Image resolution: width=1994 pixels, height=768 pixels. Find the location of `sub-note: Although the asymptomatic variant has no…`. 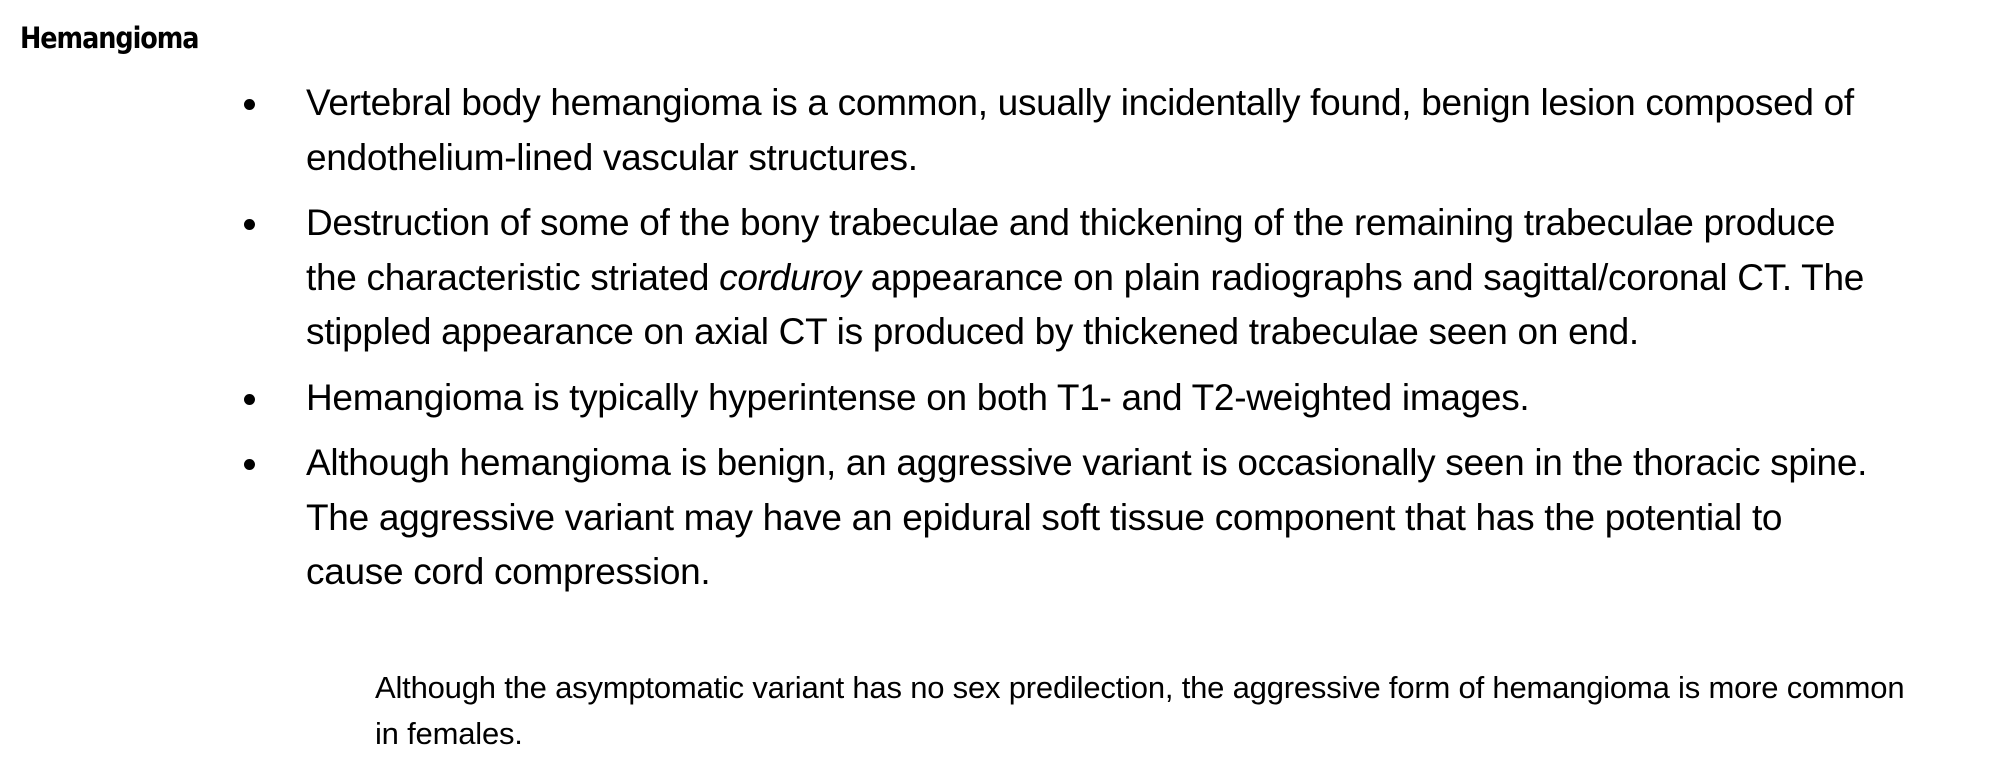

sub-note: Although the asymptomatic variant has no… is located at coordinates (1140, 710).